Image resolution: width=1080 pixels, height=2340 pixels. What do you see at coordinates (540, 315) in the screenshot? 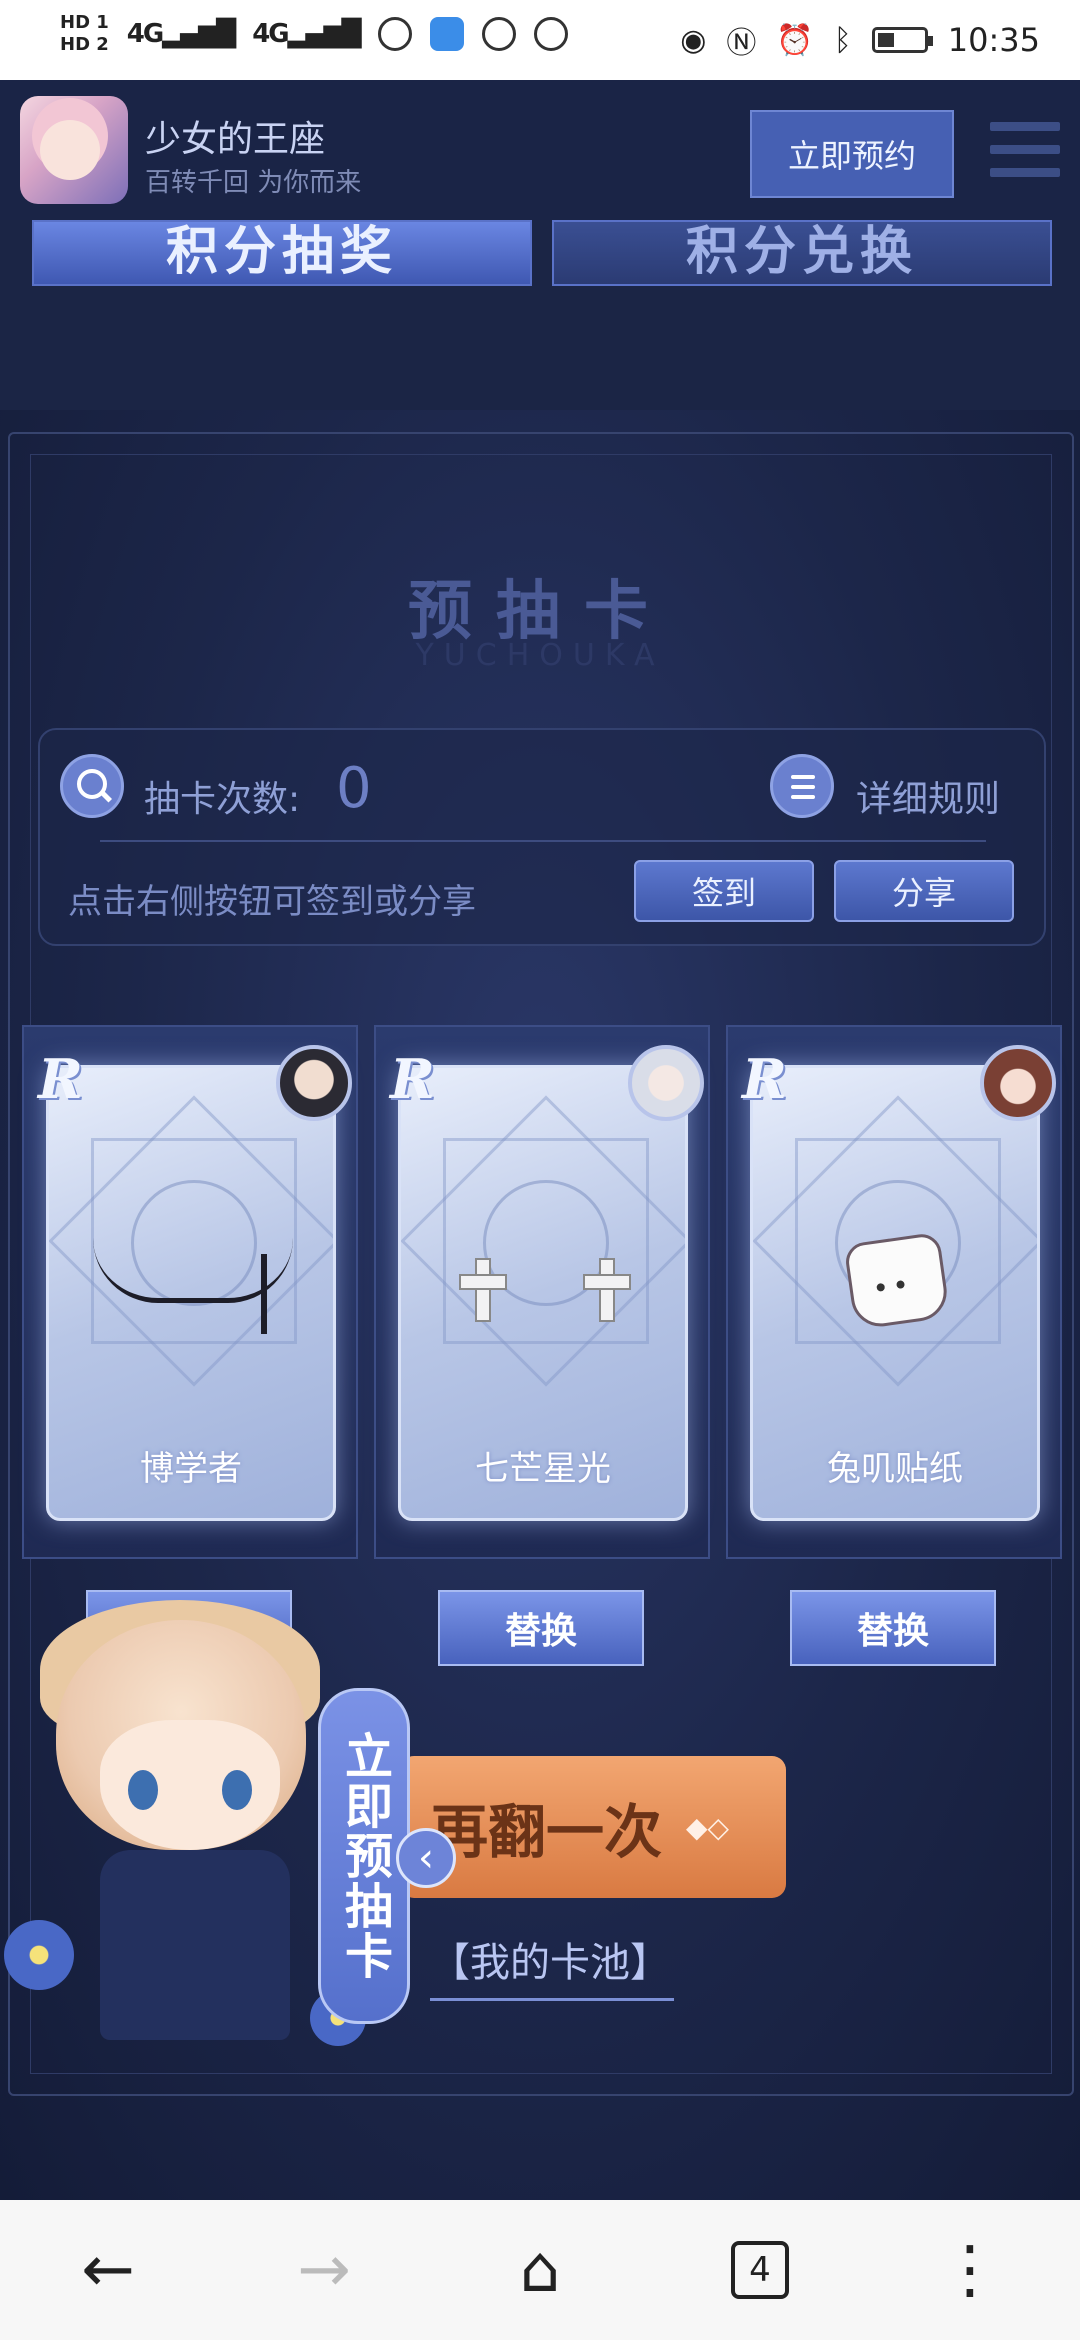
I see `upper-tabs-area: 积分抽奖 积分兑换` at bounding box center [540, 315].